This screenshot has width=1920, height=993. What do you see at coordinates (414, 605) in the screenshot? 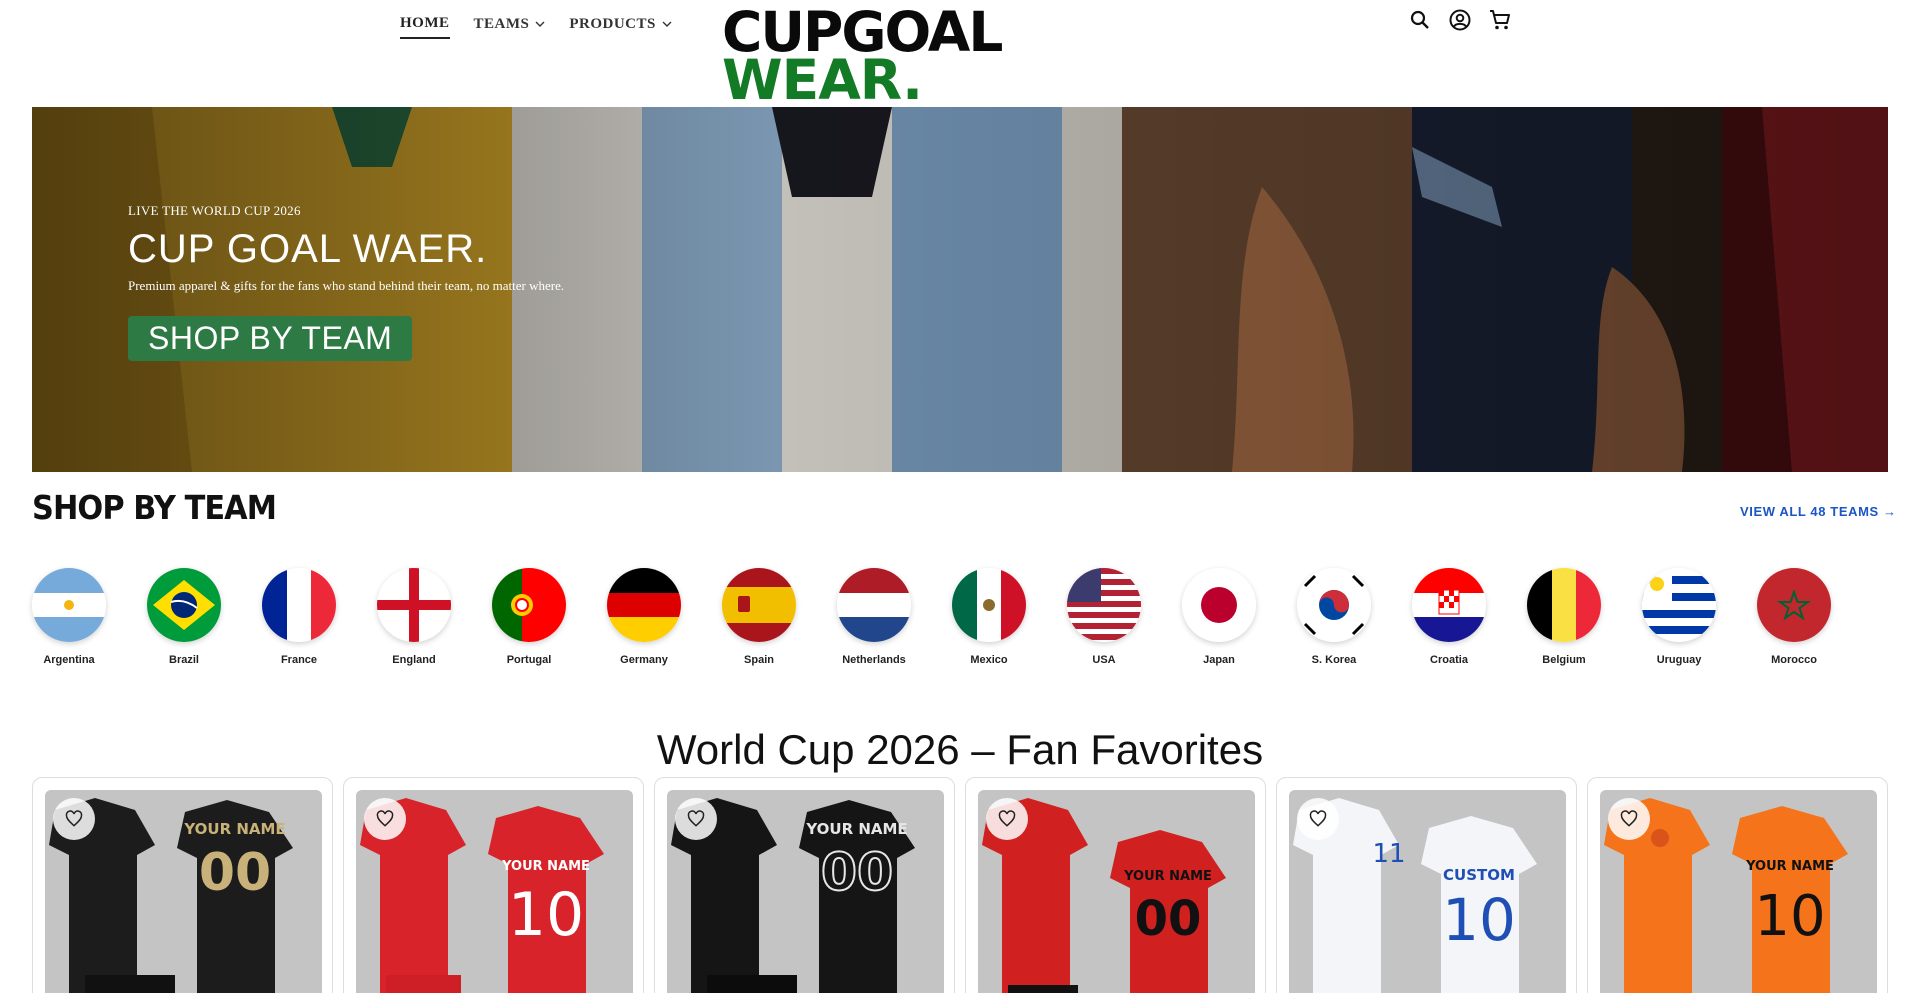
I see `england-flag-icon` at bounding box center [414, 605].